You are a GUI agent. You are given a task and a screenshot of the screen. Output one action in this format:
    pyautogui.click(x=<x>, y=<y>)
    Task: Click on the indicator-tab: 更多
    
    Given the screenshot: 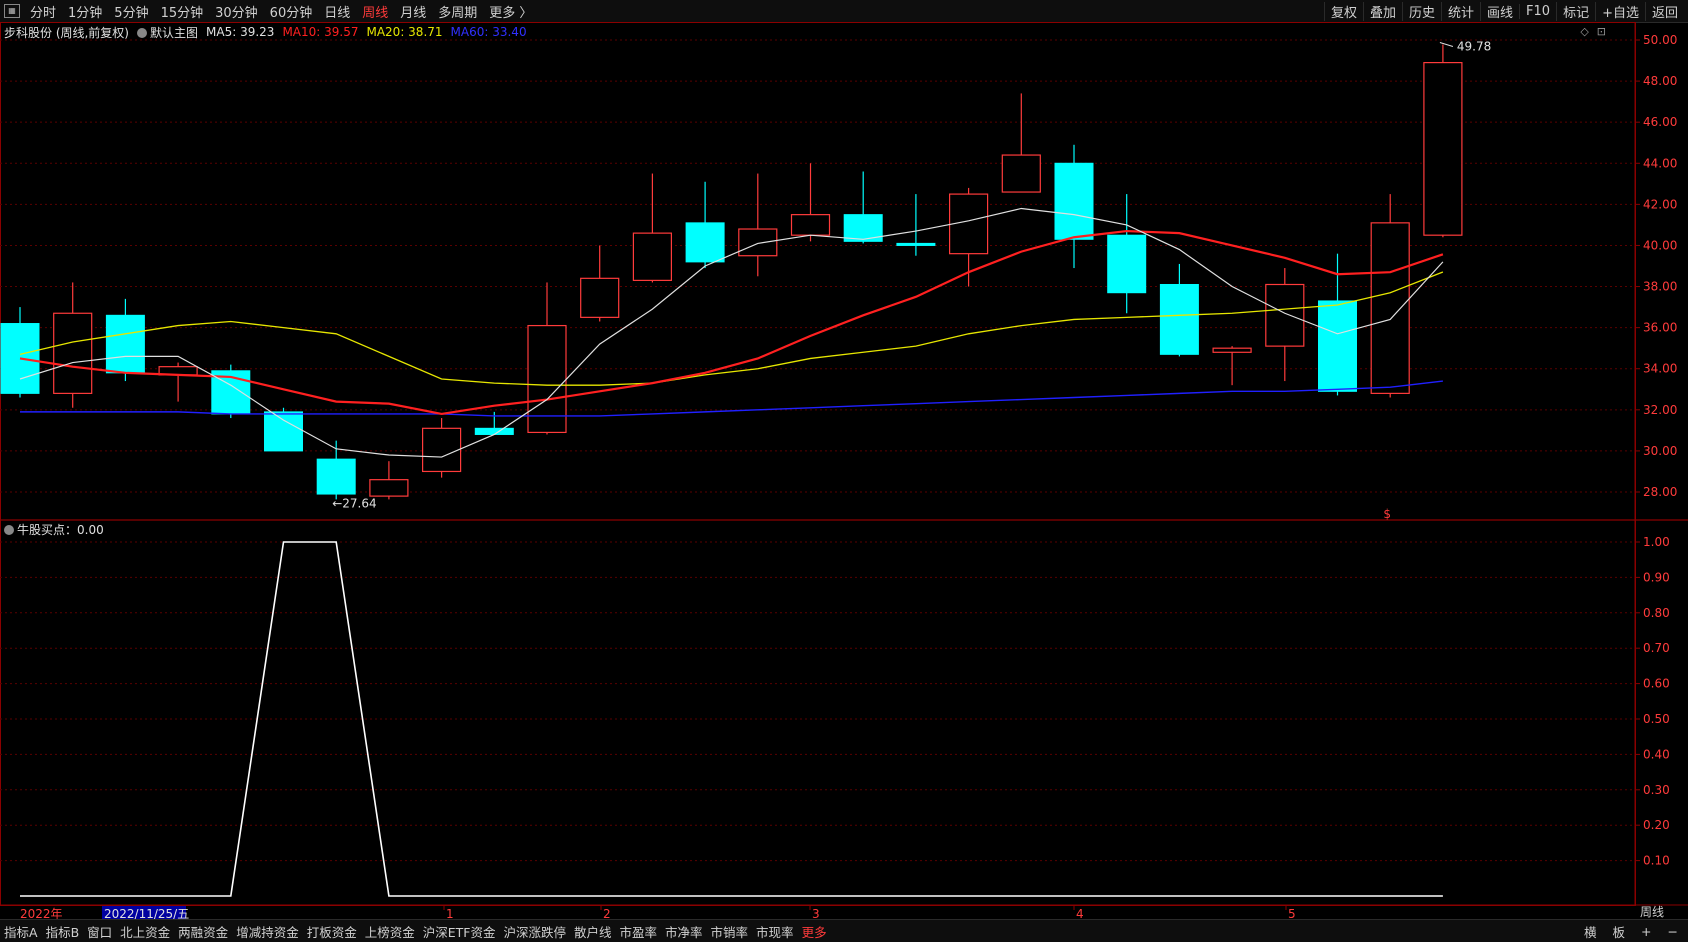 What is the action you would take?
    pyautogui.click(x=814, y=931)
    